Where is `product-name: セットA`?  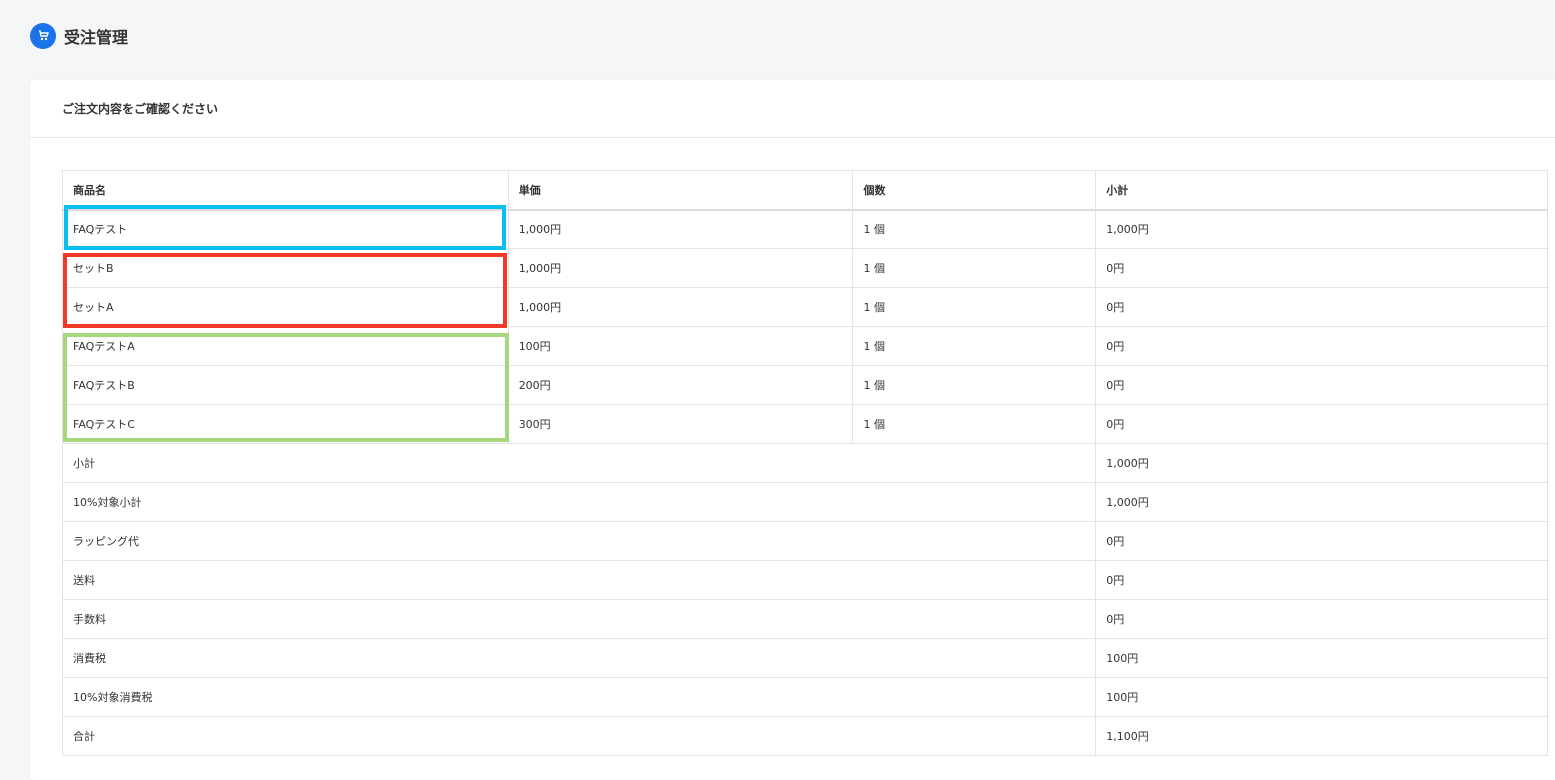 product-name: セットA is located at coordinates (285, 307).